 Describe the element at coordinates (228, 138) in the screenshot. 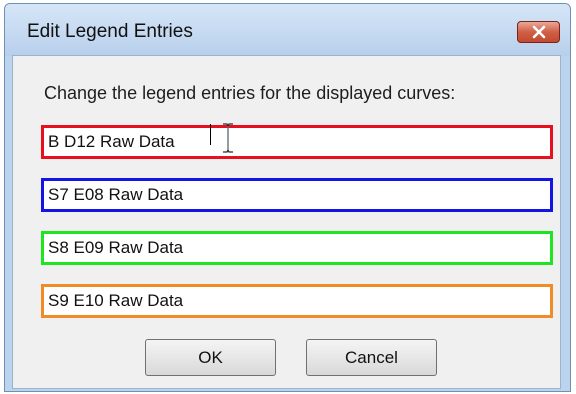

I see `ibeam-cursor-icon` at that location.